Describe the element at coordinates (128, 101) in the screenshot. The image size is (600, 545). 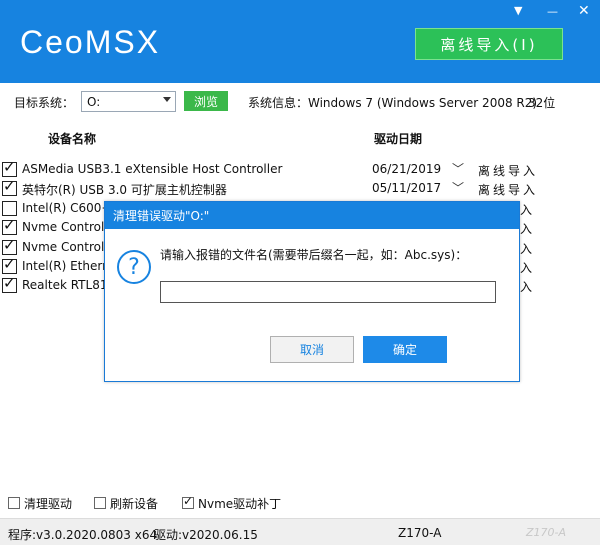
I see `target-system-select: O:` at that location.